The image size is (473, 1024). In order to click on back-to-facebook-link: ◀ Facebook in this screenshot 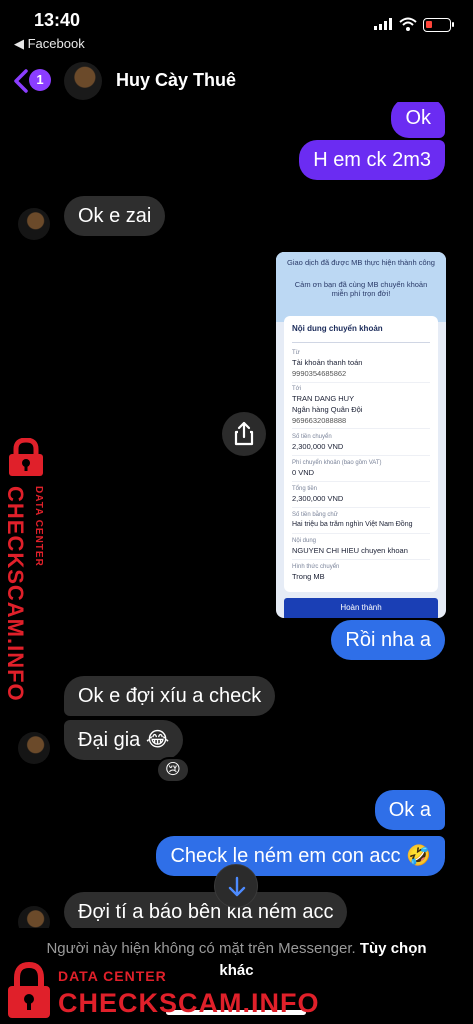, I will do `click(49, 44)`.